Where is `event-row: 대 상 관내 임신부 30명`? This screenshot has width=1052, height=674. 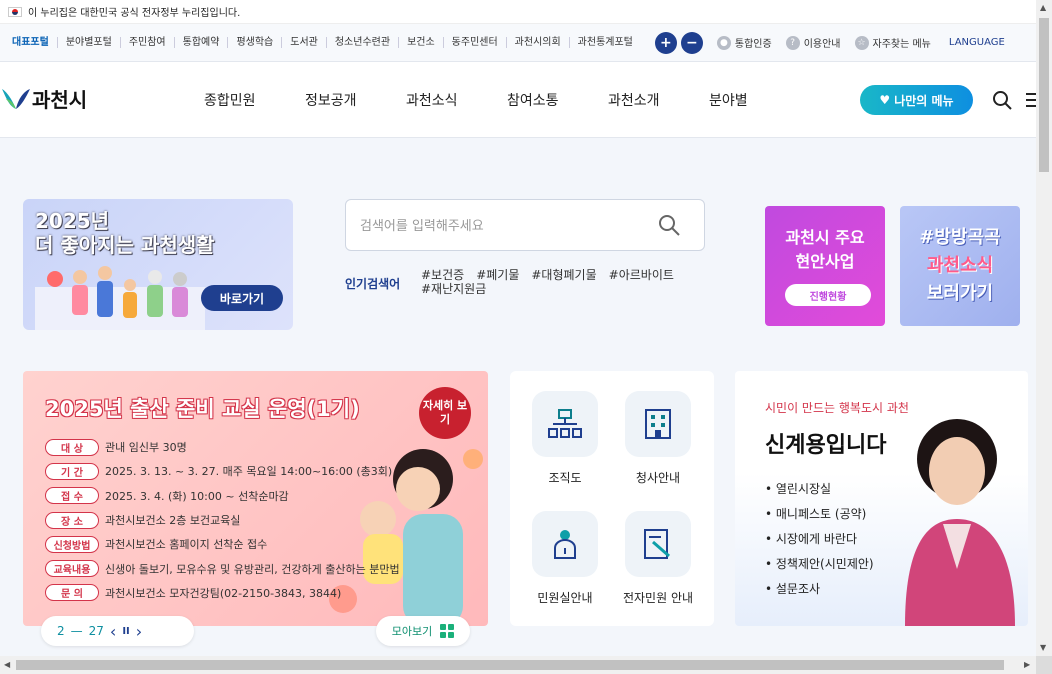 event-row: 대 상 관내 임신부 30명 is located at coordinates (222, 447).